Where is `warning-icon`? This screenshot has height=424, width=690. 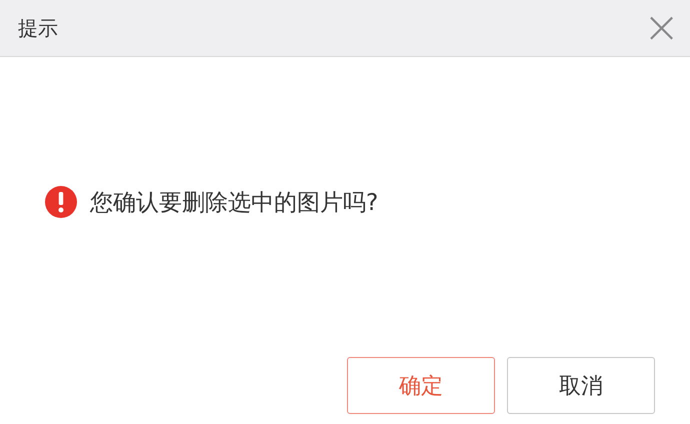 warning-icon is located at coordinates (61, 202).